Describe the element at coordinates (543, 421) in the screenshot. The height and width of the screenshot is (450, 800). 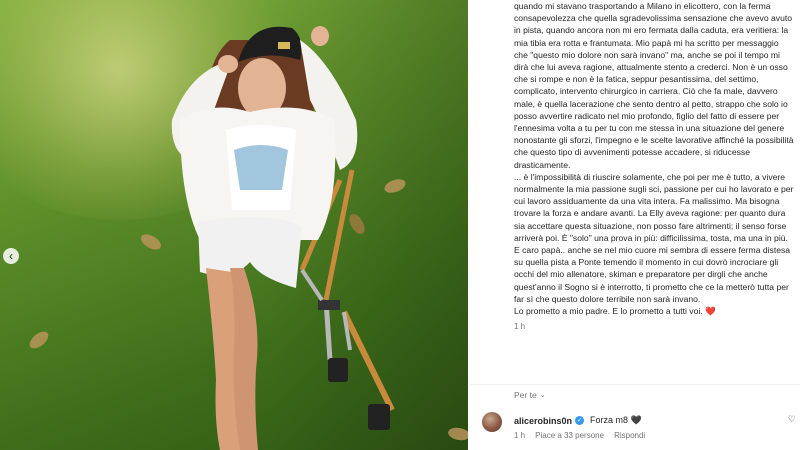
I see `comment-username: alicerobins0n` at that location.